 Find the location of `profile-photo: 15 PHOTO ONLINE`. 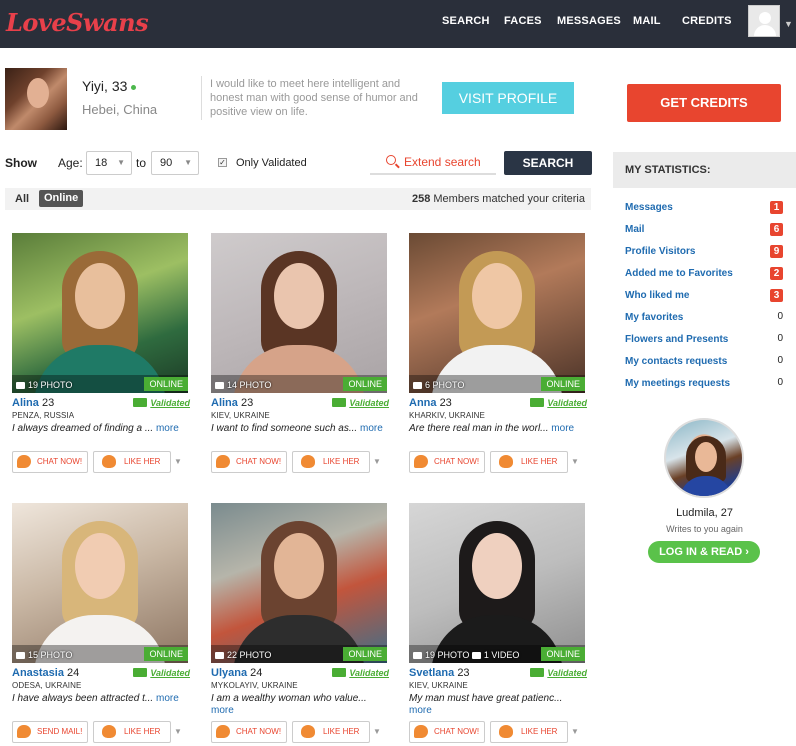

profile-photo: 15 PHOTO ONLINE is located at coordinates (100, 583).